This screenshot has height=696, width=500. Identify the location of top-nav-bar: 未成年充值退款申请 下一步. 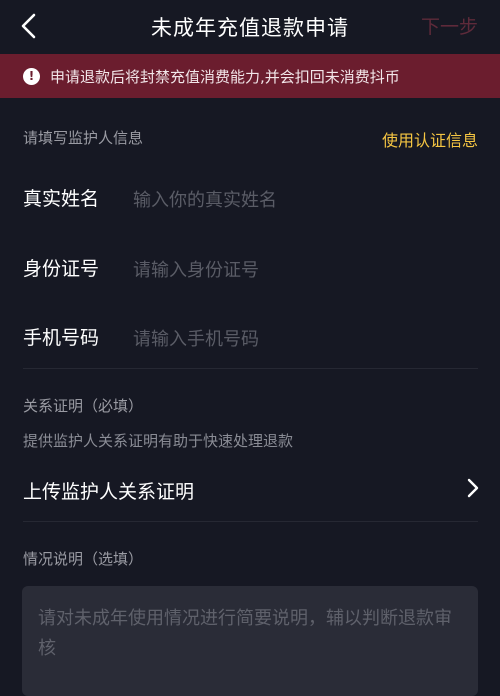
(250, 26).